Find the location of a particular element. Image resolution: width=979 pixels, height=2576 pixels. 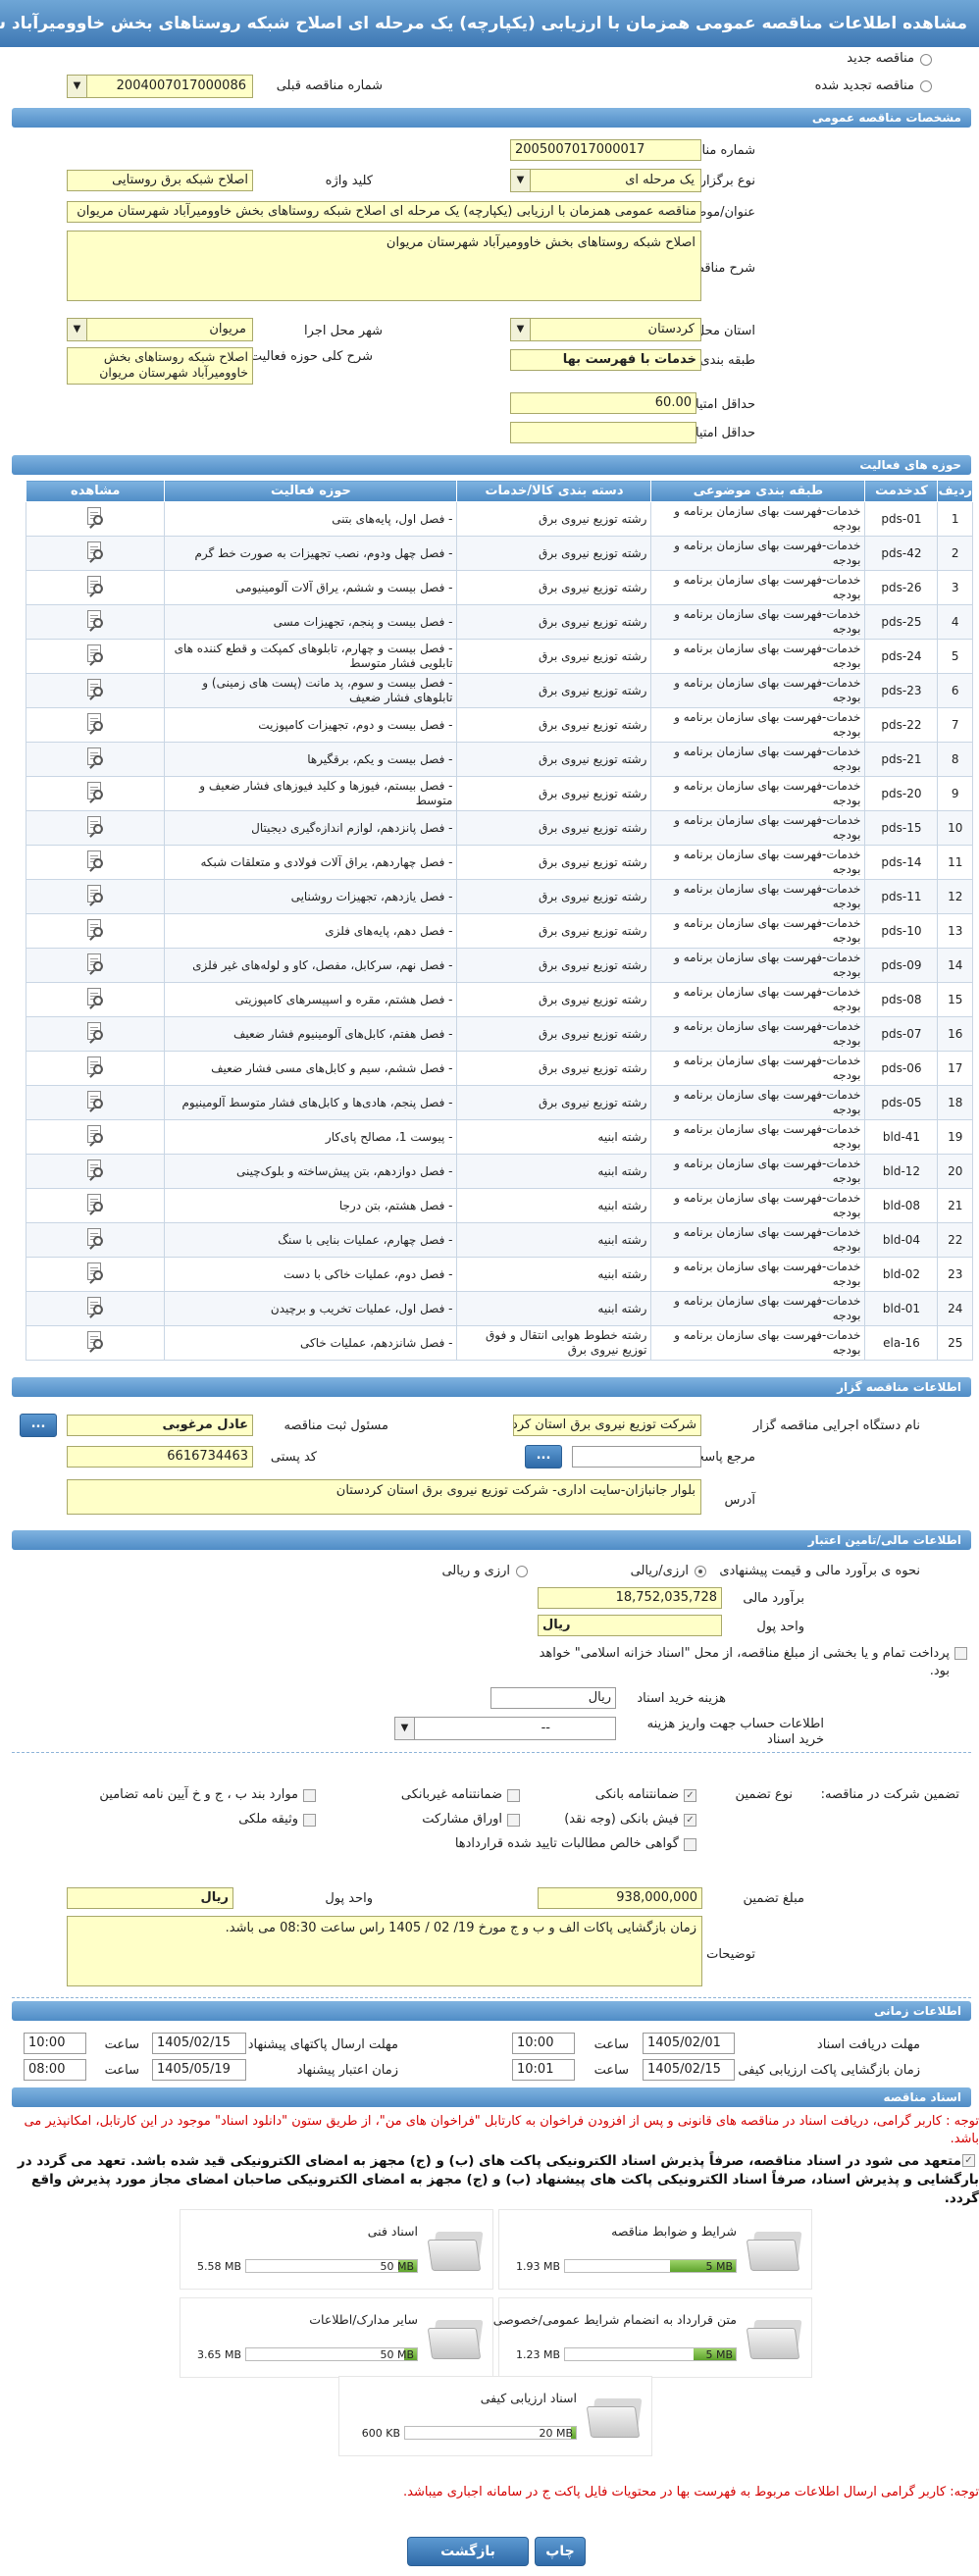

print-button: چاپ is located at coordinates (561, 2551).